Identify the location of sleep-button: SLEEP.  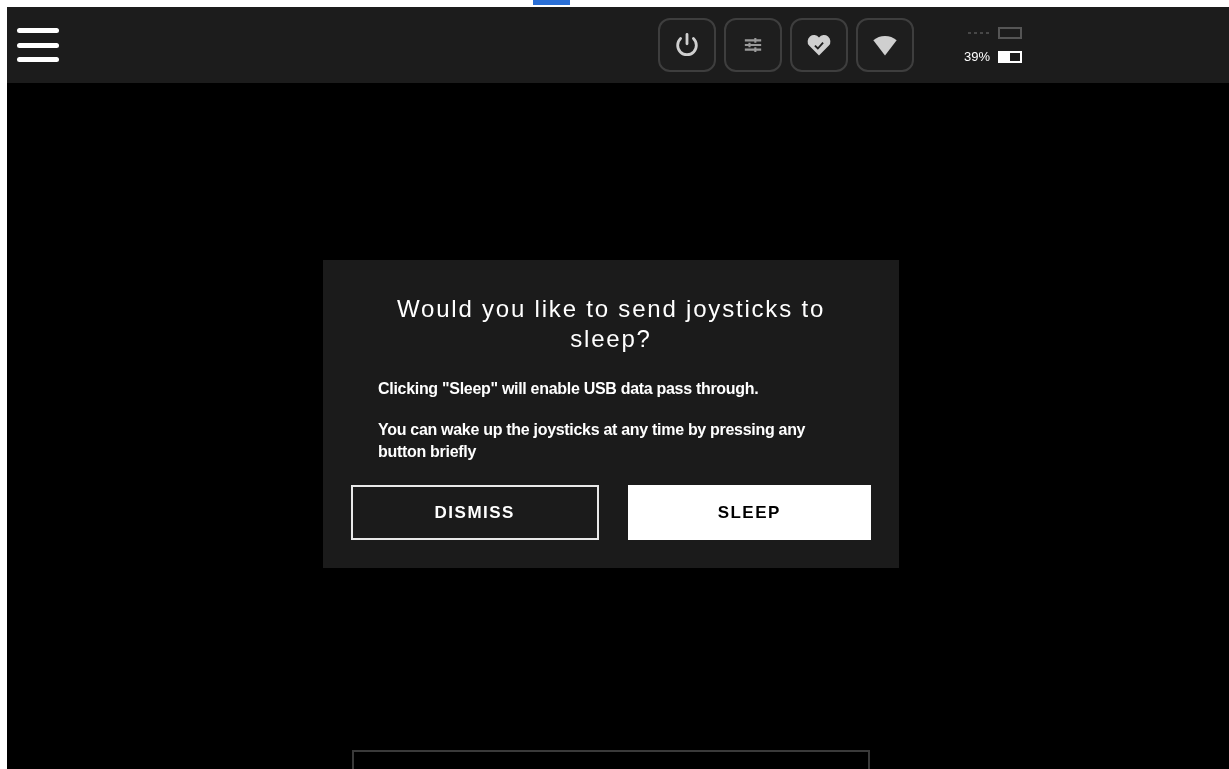
(749, 512).